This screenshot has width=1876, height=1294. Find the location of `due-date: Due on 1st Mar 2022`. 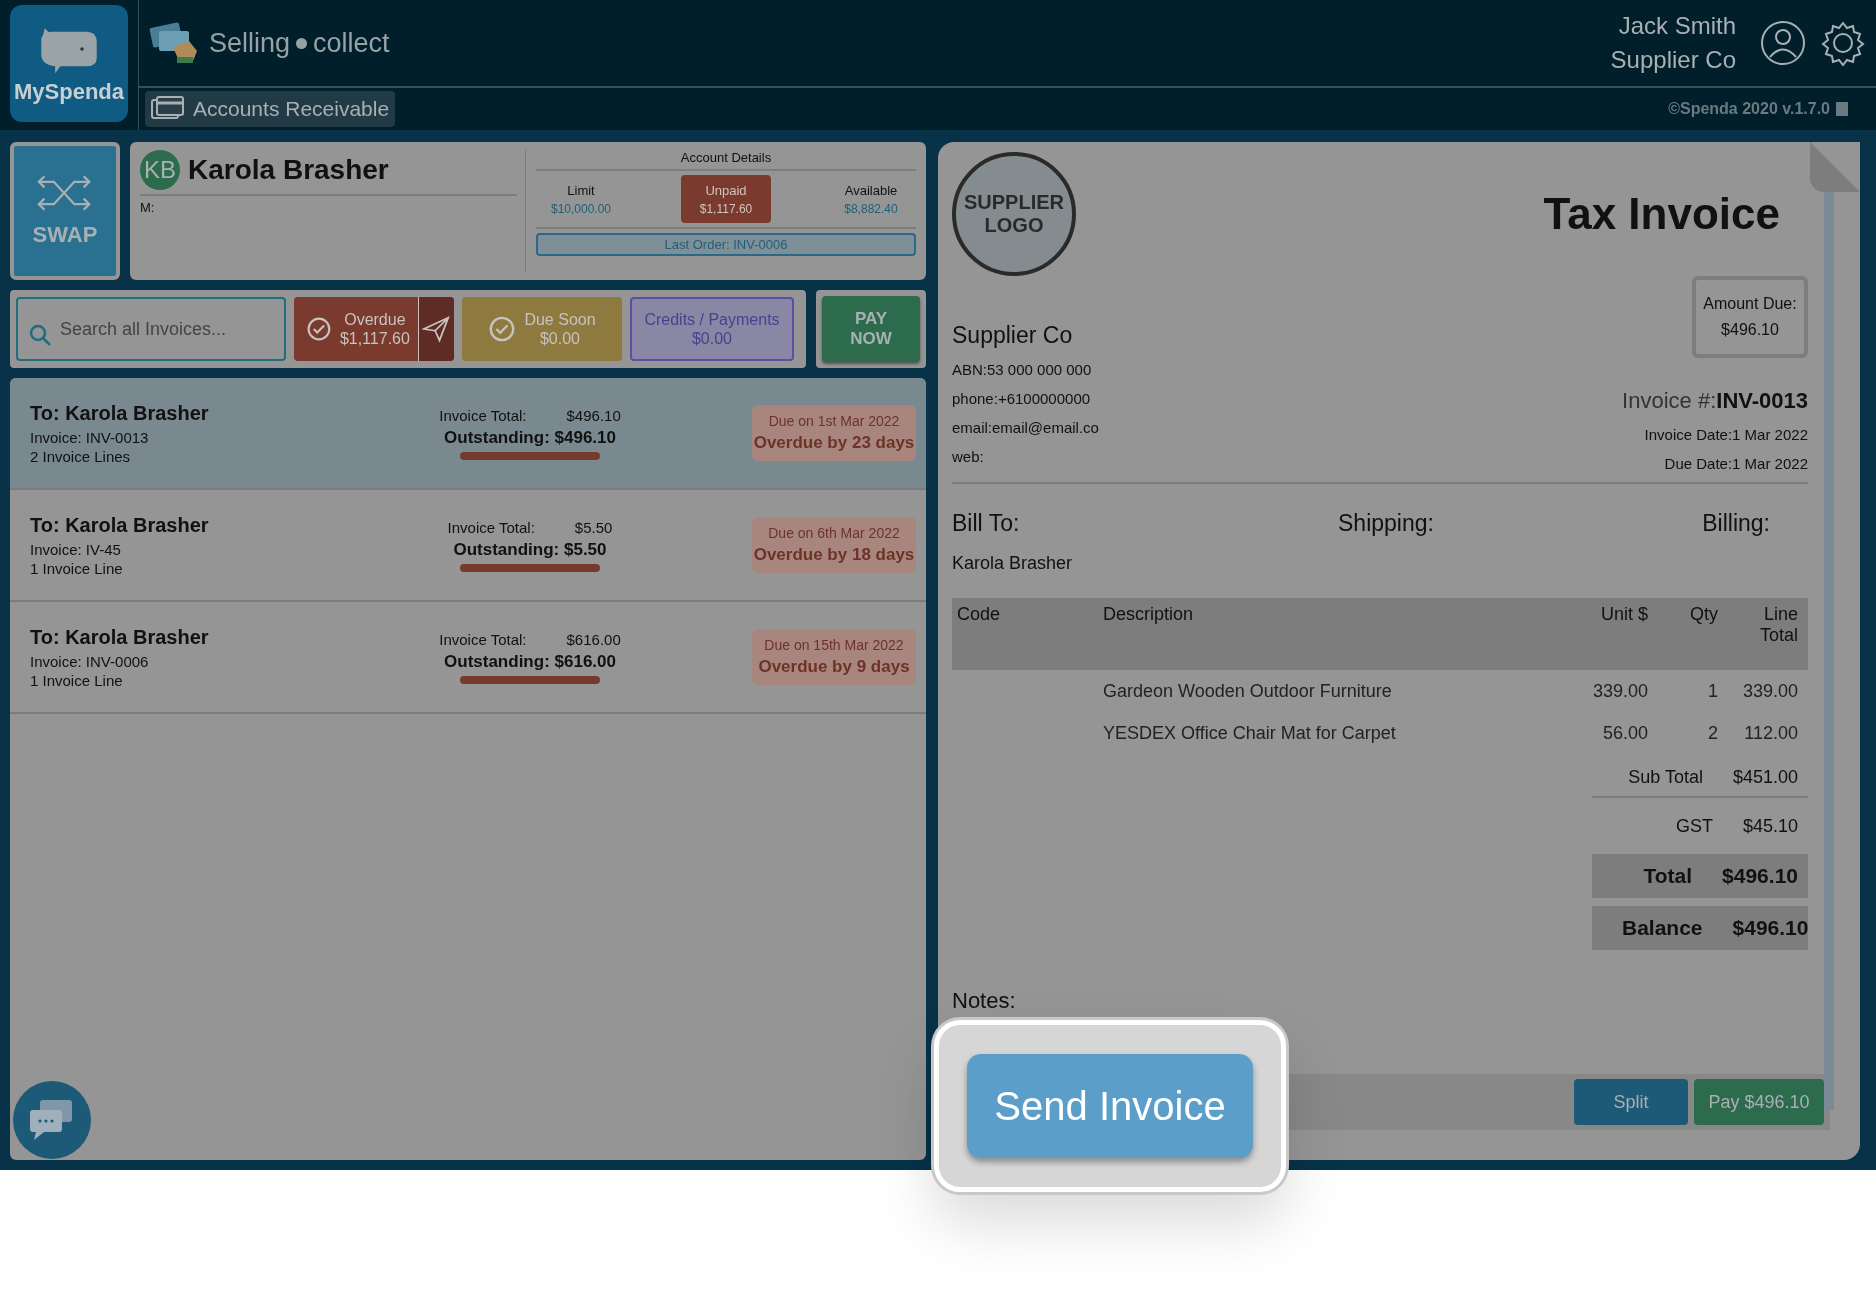

due-date: Due on 1st Mar 2022 is located at coordinates (834, 421).